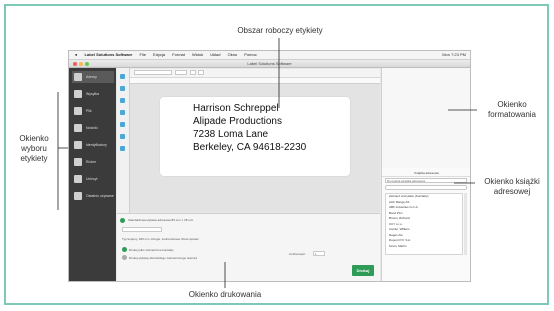 This screenshot has width=554, height=311. I want to click on tool-strip, so click(123, 140).